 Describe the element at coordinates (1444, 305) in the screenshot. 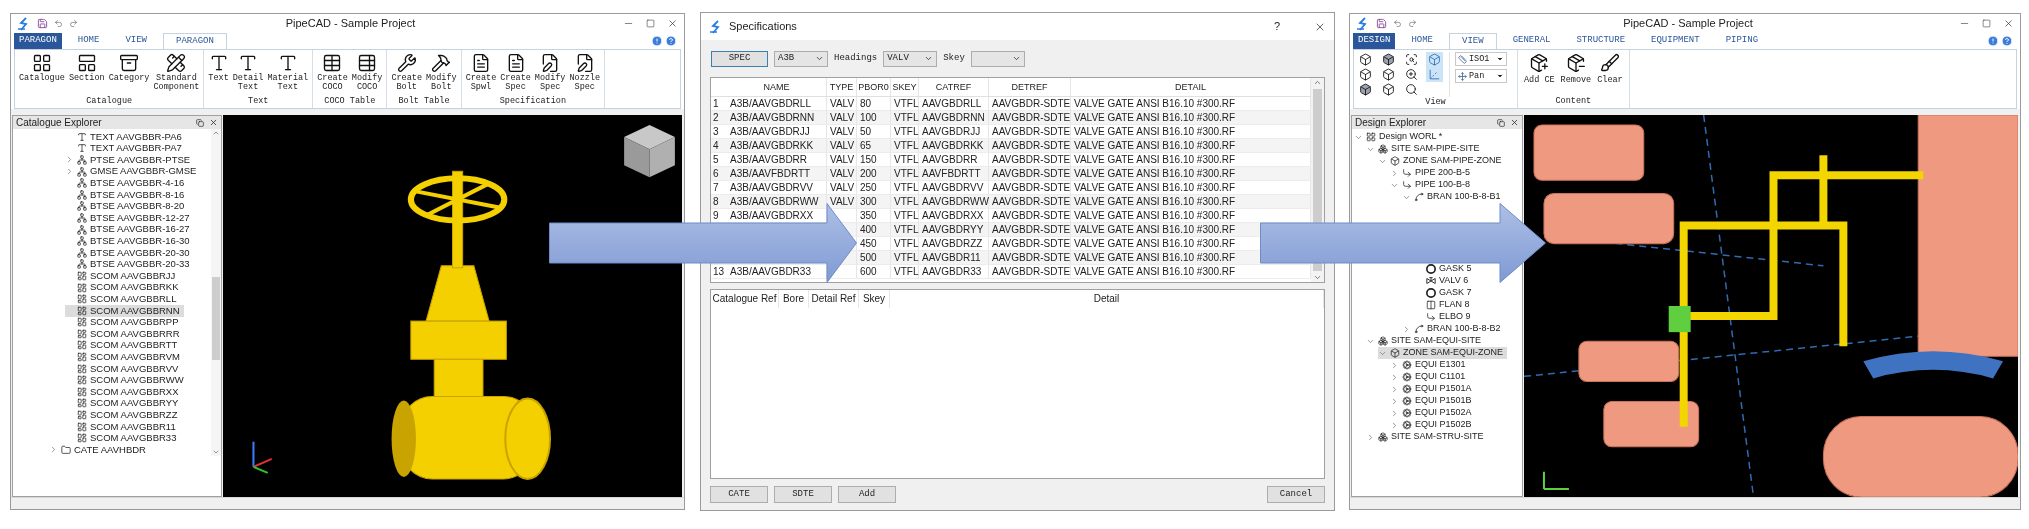

I see `tree-item: FLAN 8` at that location.